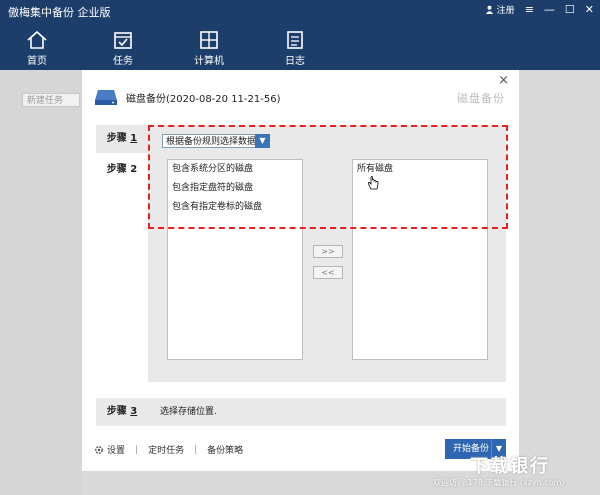 The width and height of the screenshot is (600, 495). What do you see at coordinates (59, 12) in the screenshot?
I see `app-title: 傲梅集中备份 企业版` at bounding box center [59, 12].